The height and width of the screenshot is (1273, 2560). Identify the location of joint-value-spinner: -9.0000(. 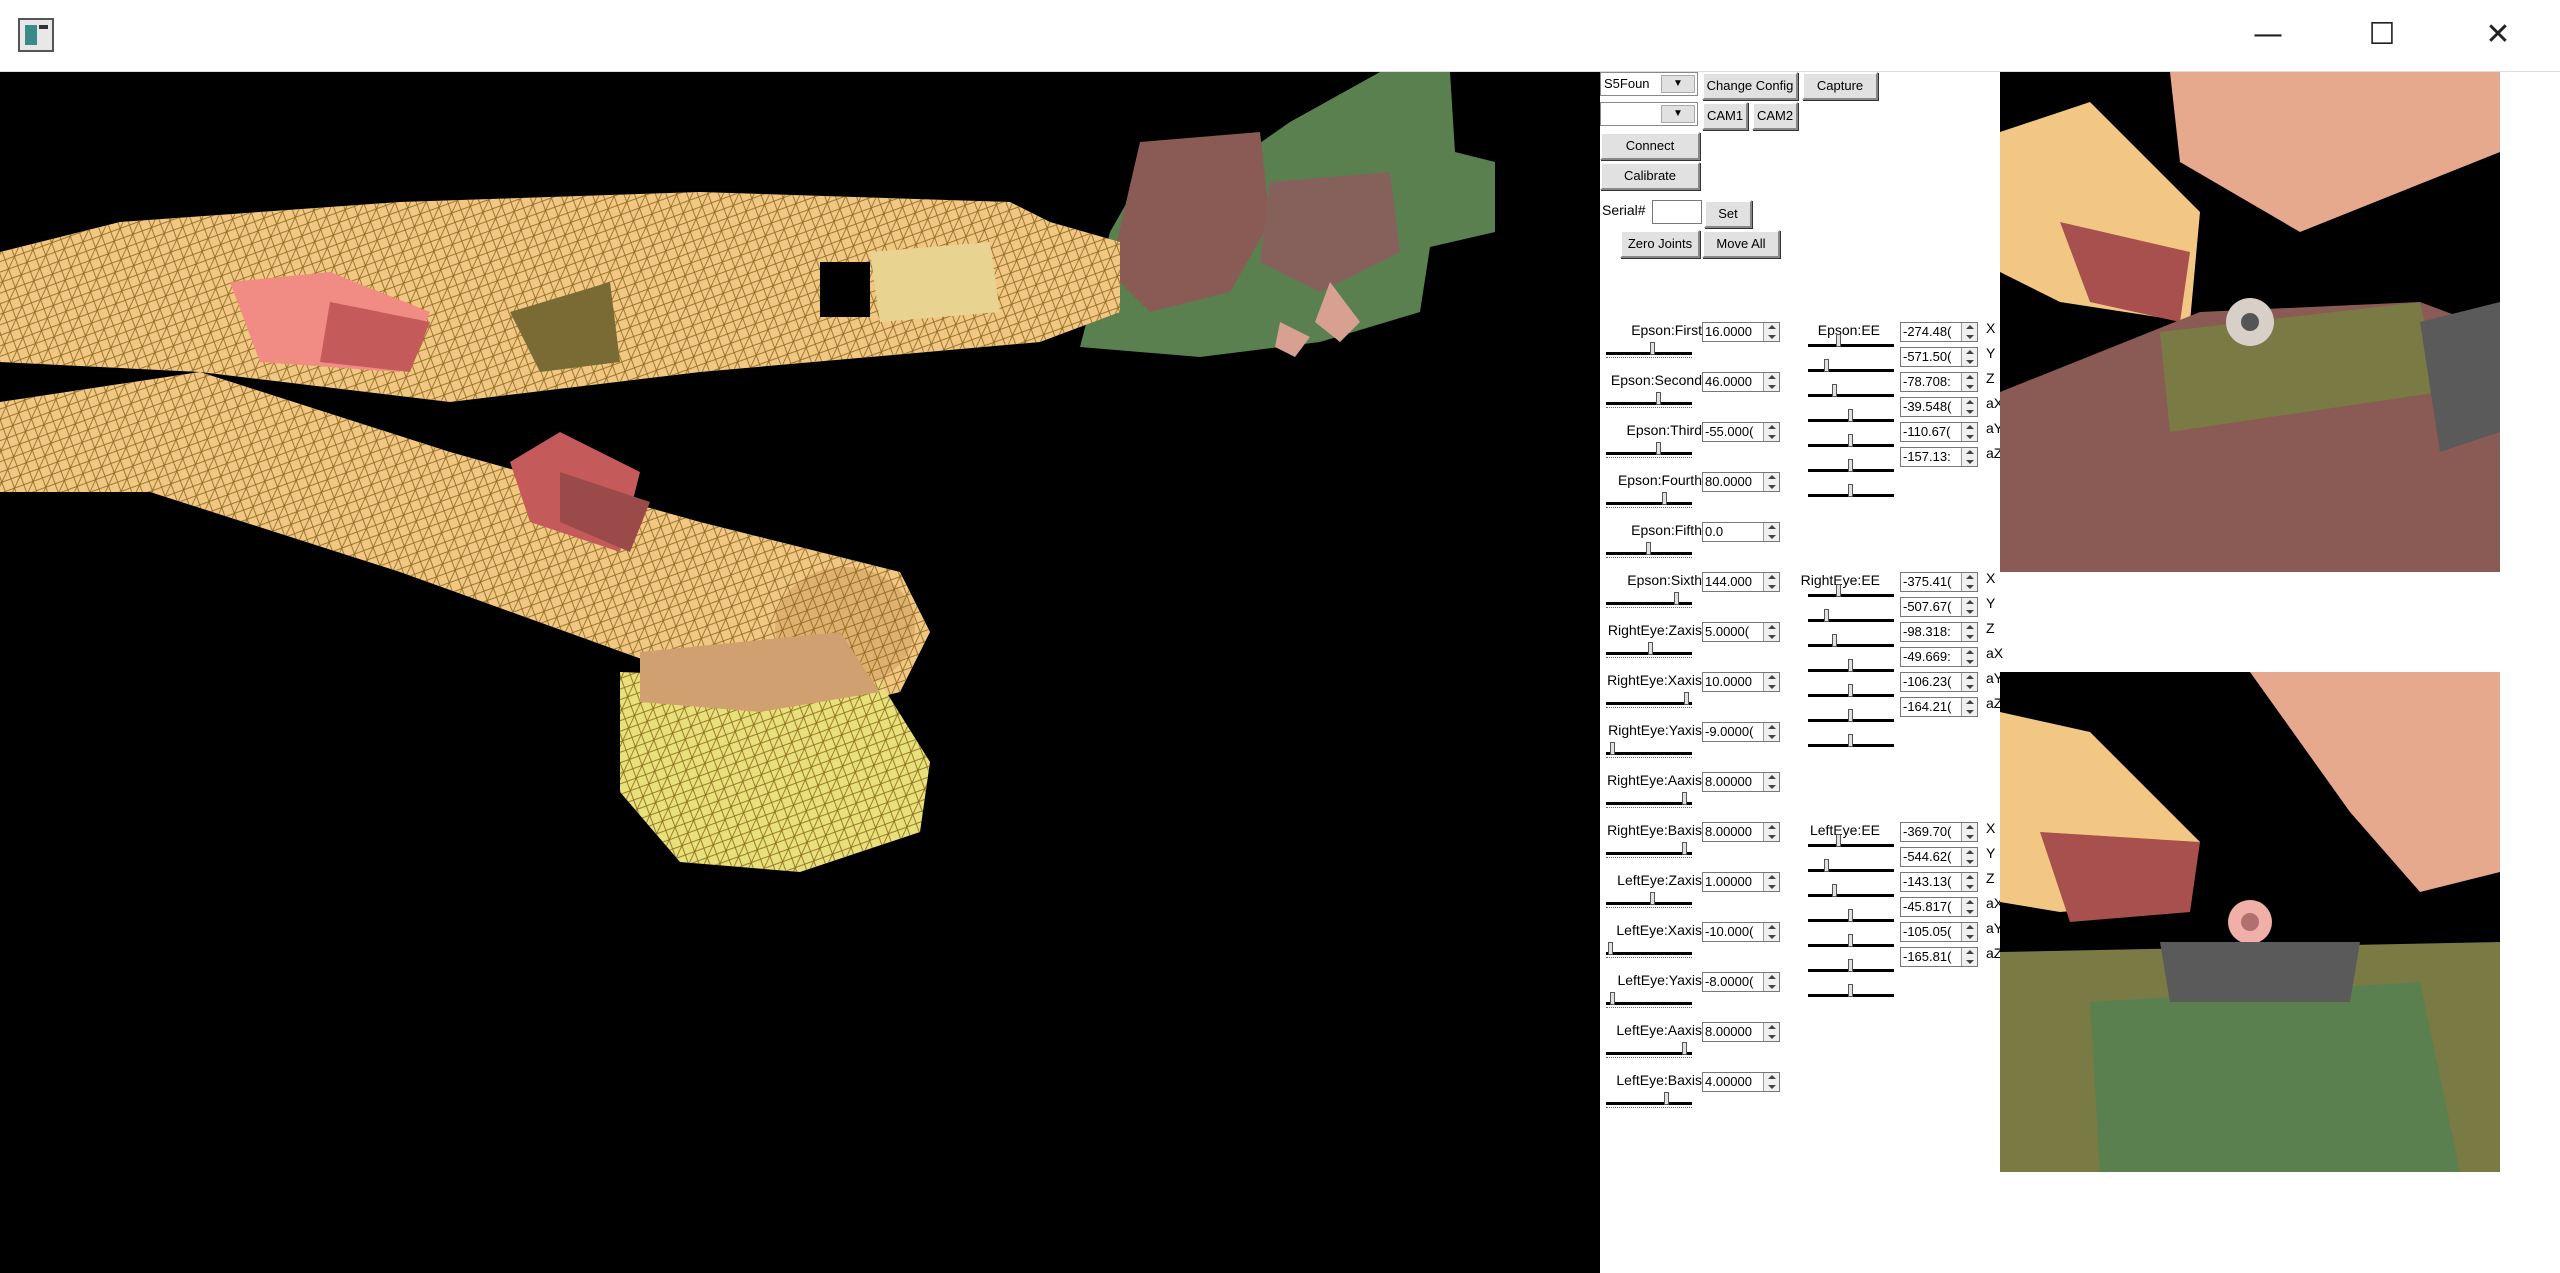
(1741, 732).